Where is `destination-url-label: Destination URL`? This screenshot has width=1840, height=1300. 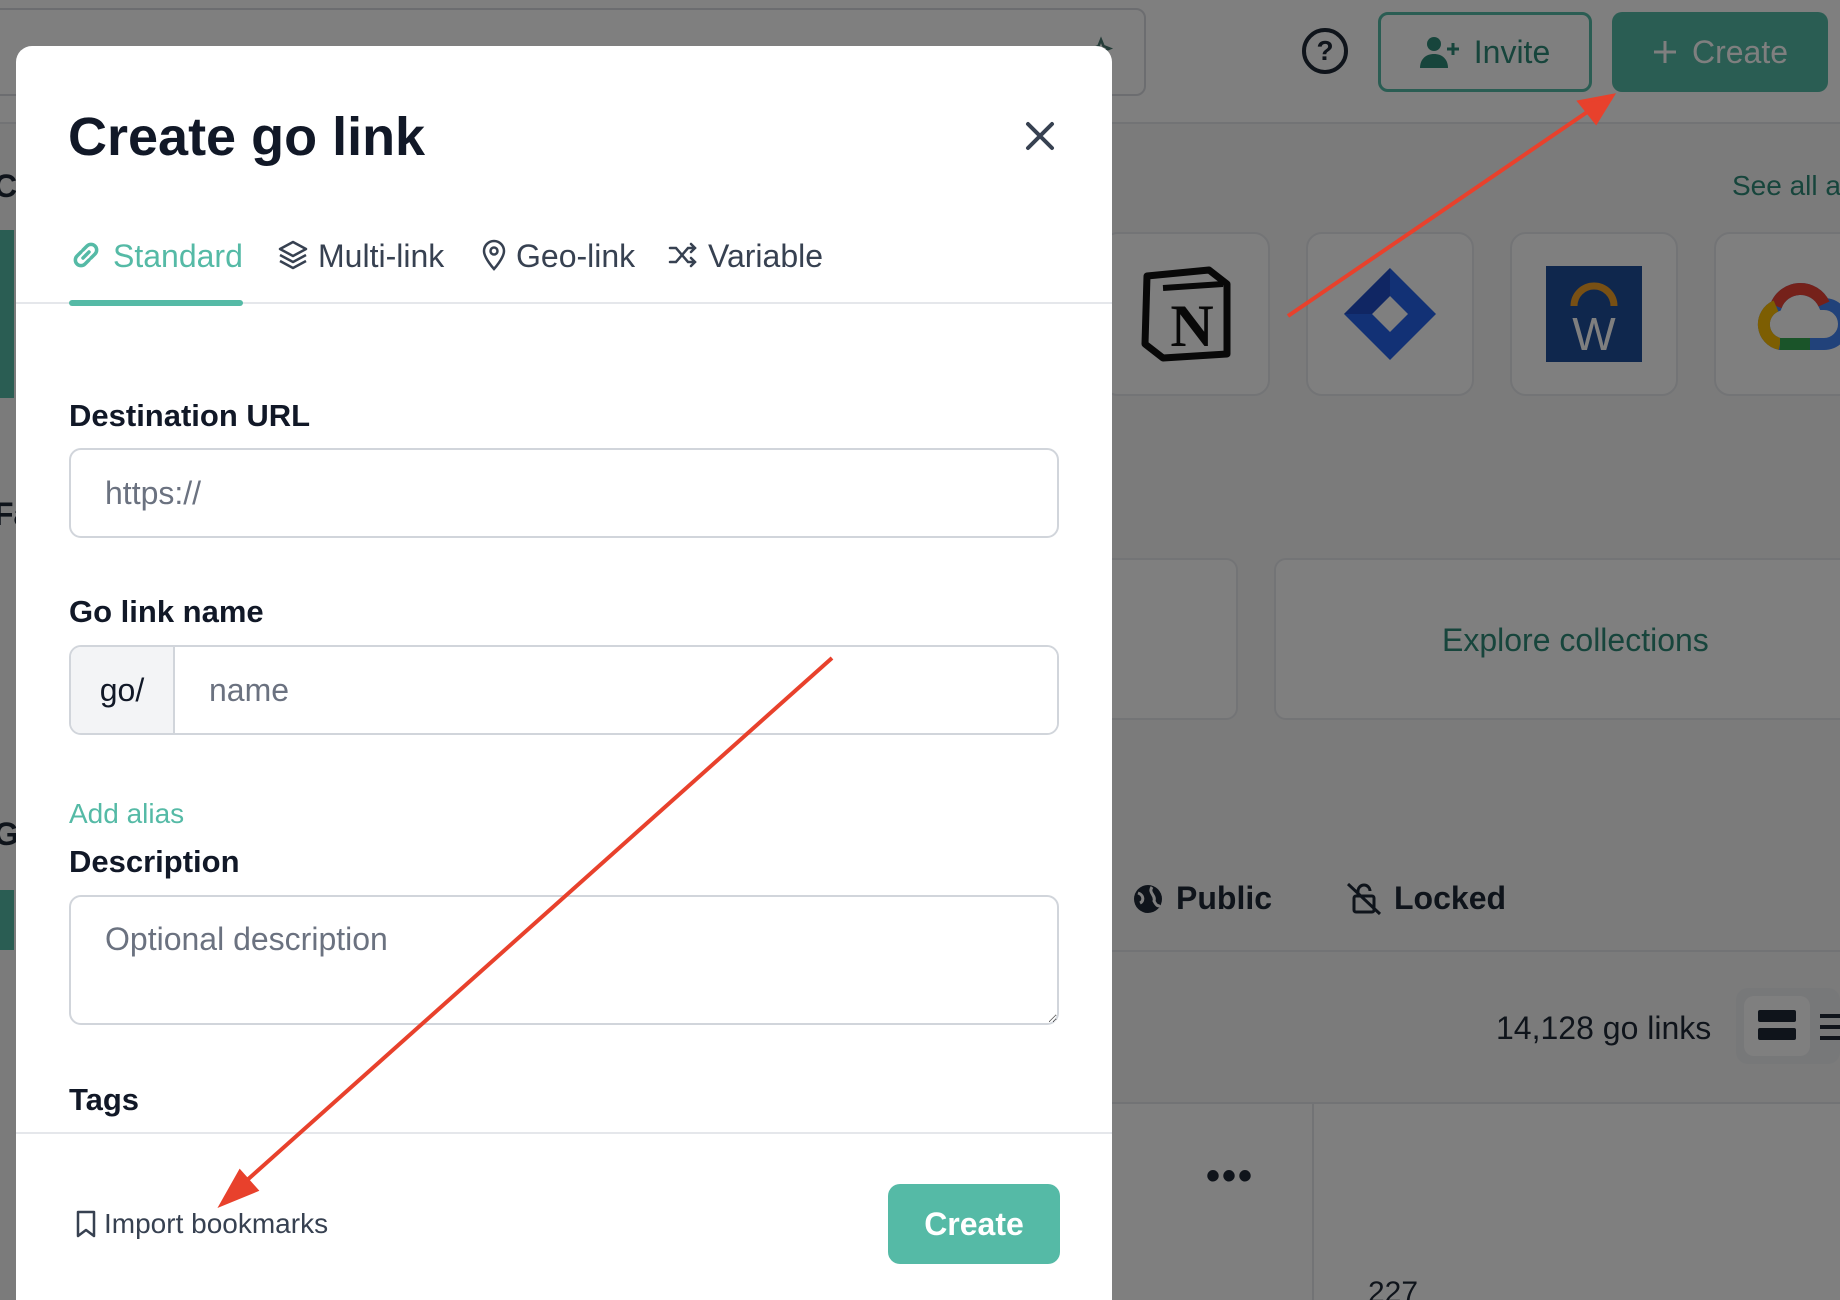 destination-url-label: Destination URL is located at coordinates (190, 415).